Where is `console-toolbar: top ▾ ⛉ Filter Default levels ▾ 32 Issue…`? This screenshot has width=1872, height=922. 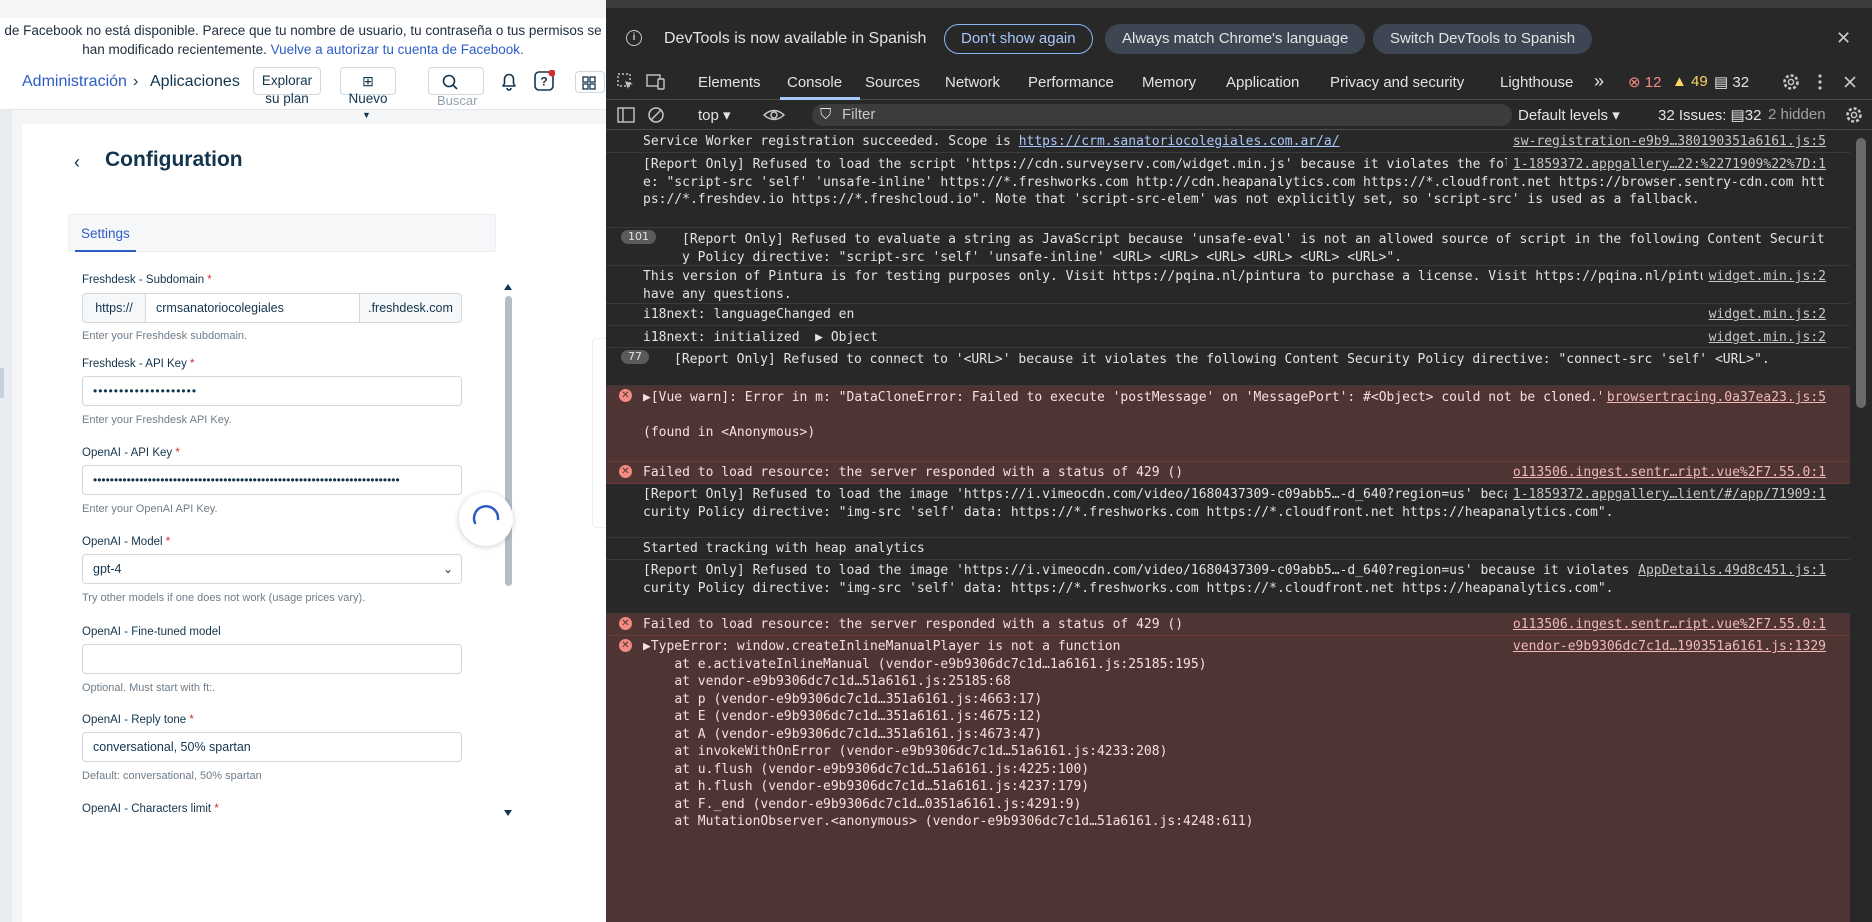
console-toolbar: top ▾ ⛉ Filter Default levels ▾ 32 Issue… is located at coordinates (1239, 115).